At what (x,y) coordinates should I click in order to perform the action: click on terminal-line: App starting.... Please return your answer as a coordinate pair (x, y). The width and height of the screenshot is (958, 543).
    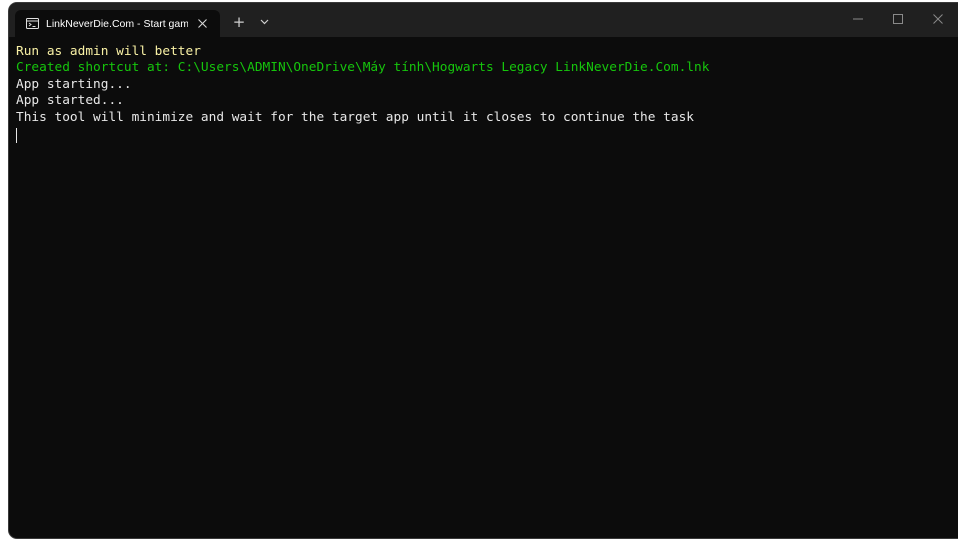
    Looking at the image, I should click on (74, 84).